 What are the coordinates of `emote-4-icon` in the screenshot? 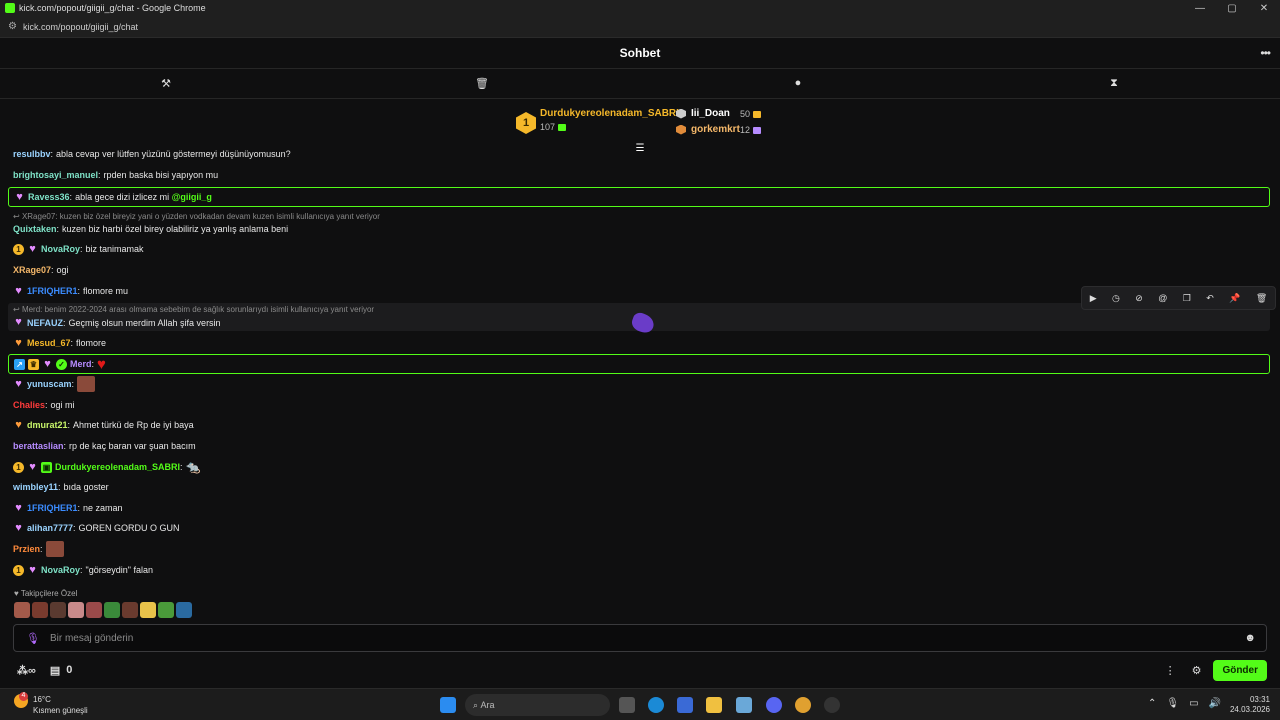 It's located at (76, 610).